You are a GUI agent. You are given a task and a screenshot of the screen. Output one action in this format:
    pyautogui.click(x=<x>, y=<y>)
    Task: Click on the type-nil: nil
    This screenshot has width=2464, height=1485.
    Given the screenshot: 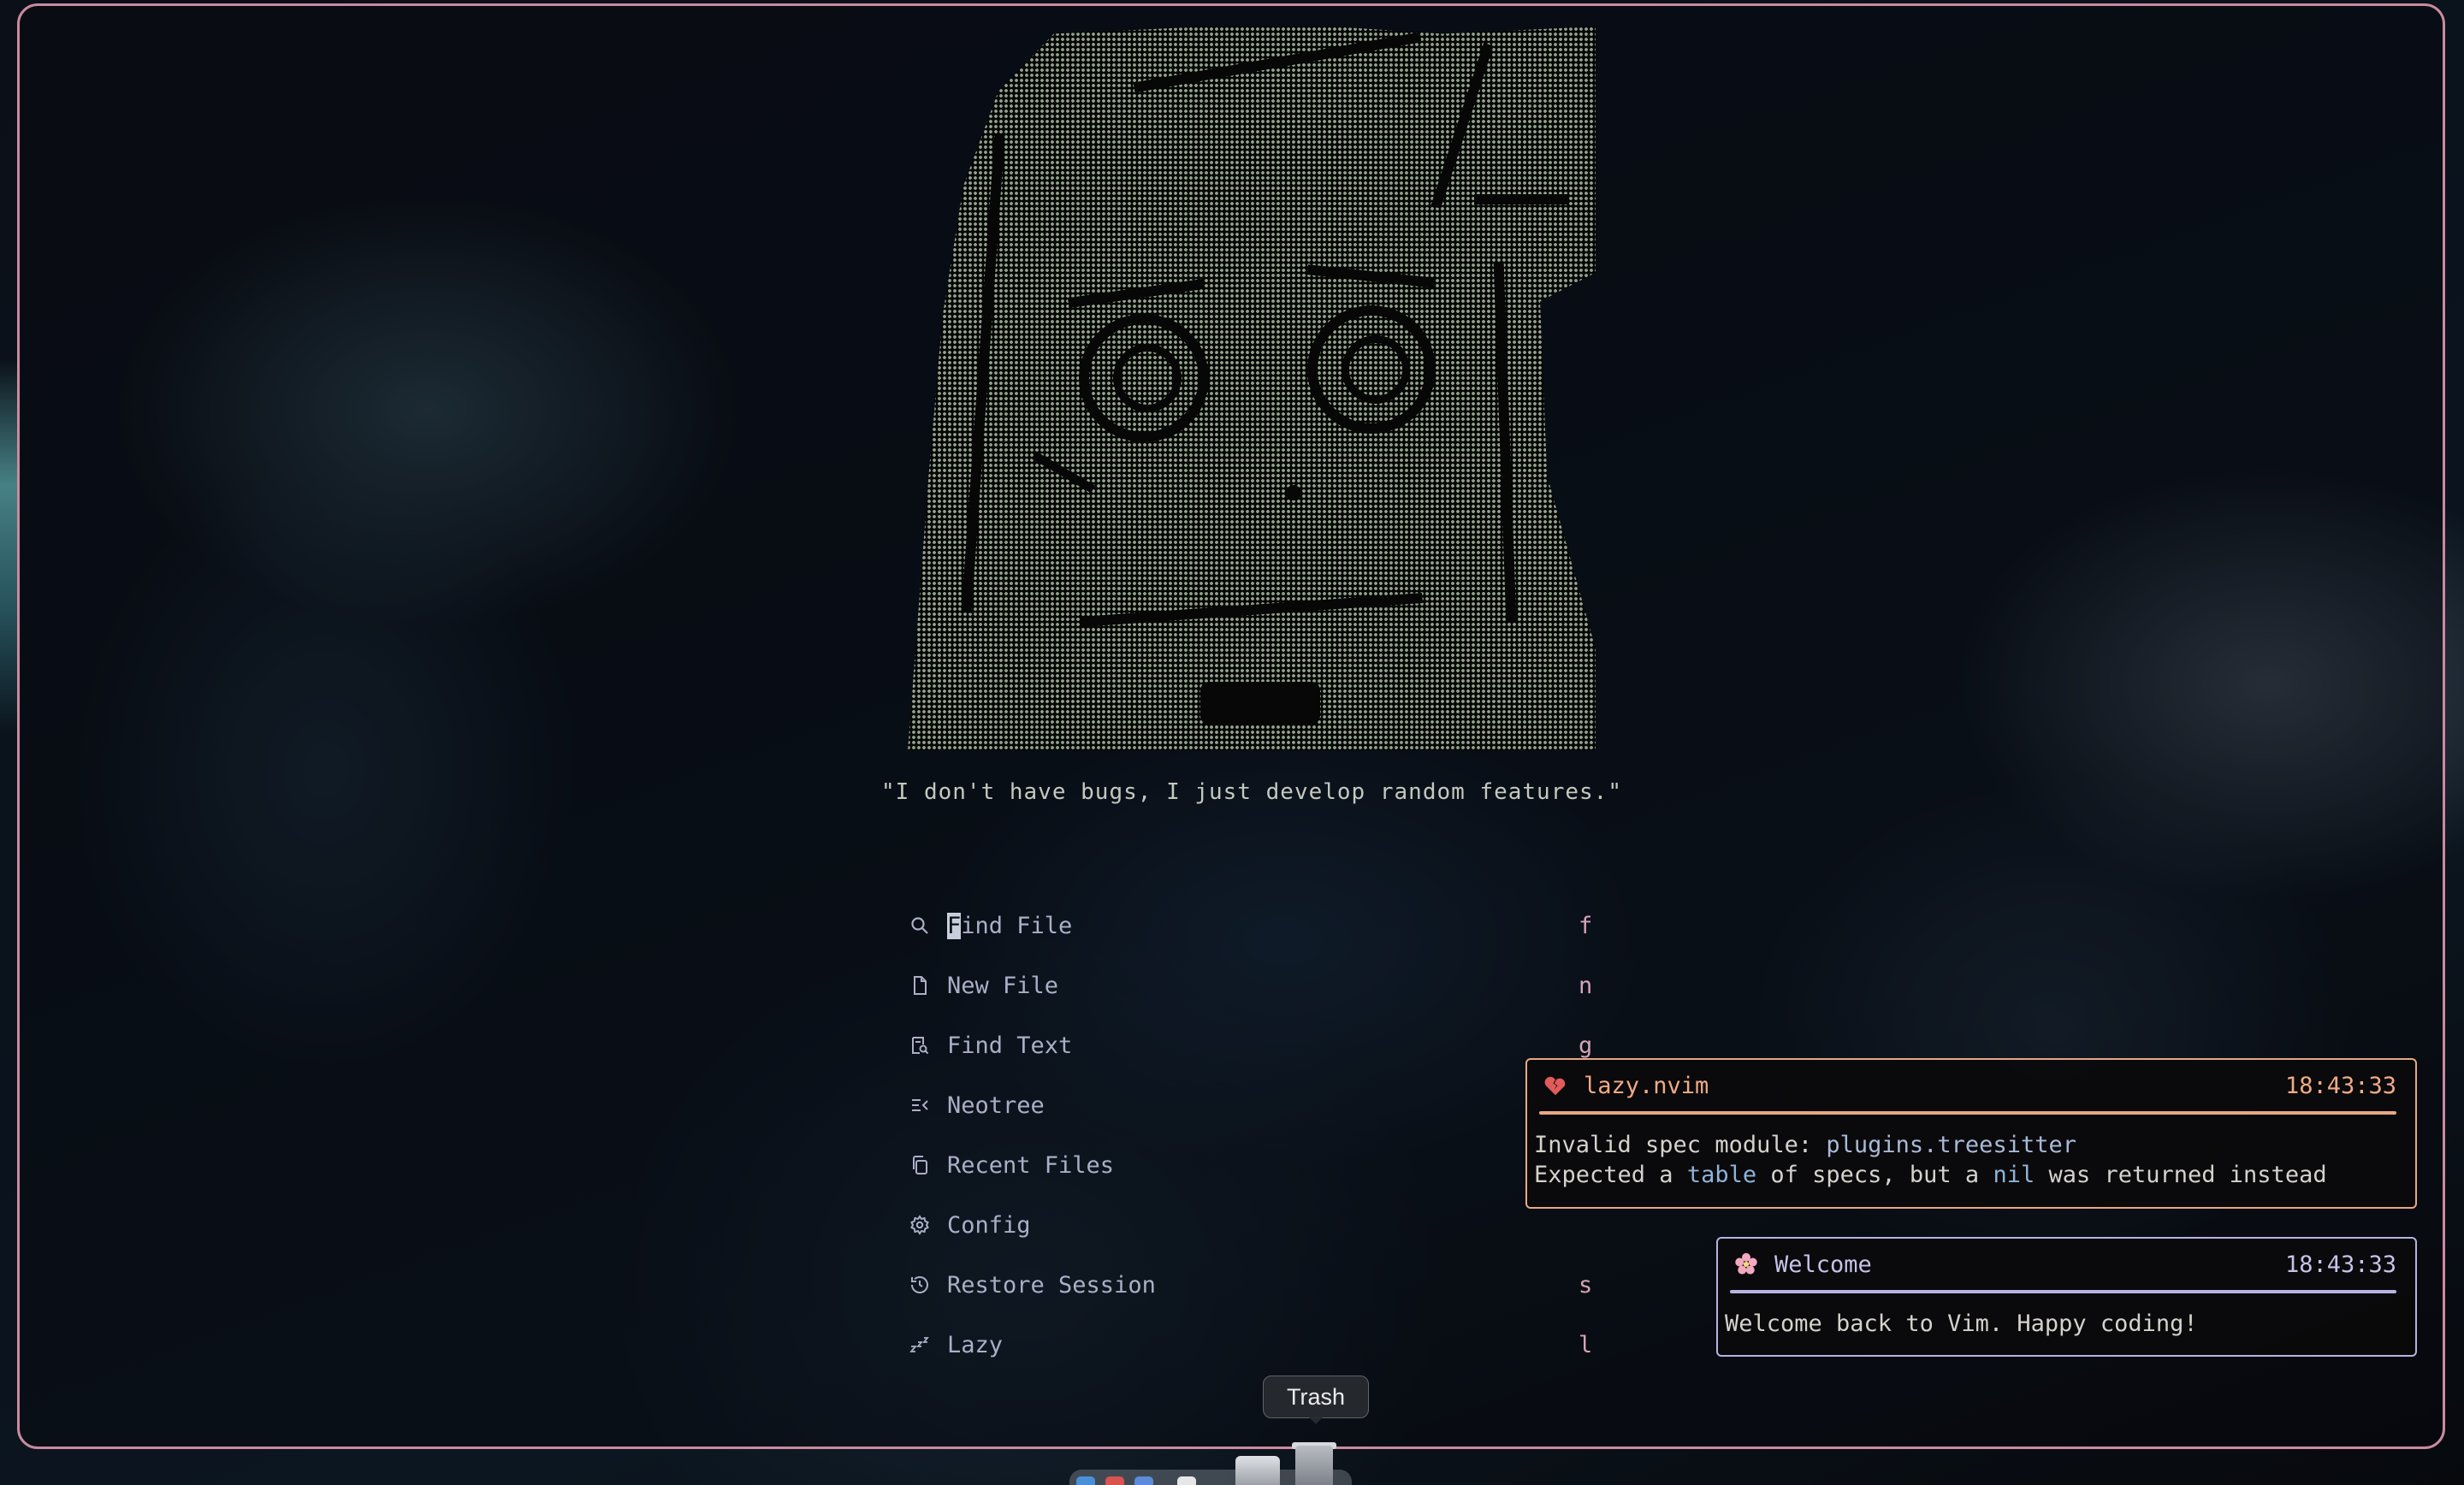 What is the action you would take?
    pyautogui.click(x=2014, y=1175)
    